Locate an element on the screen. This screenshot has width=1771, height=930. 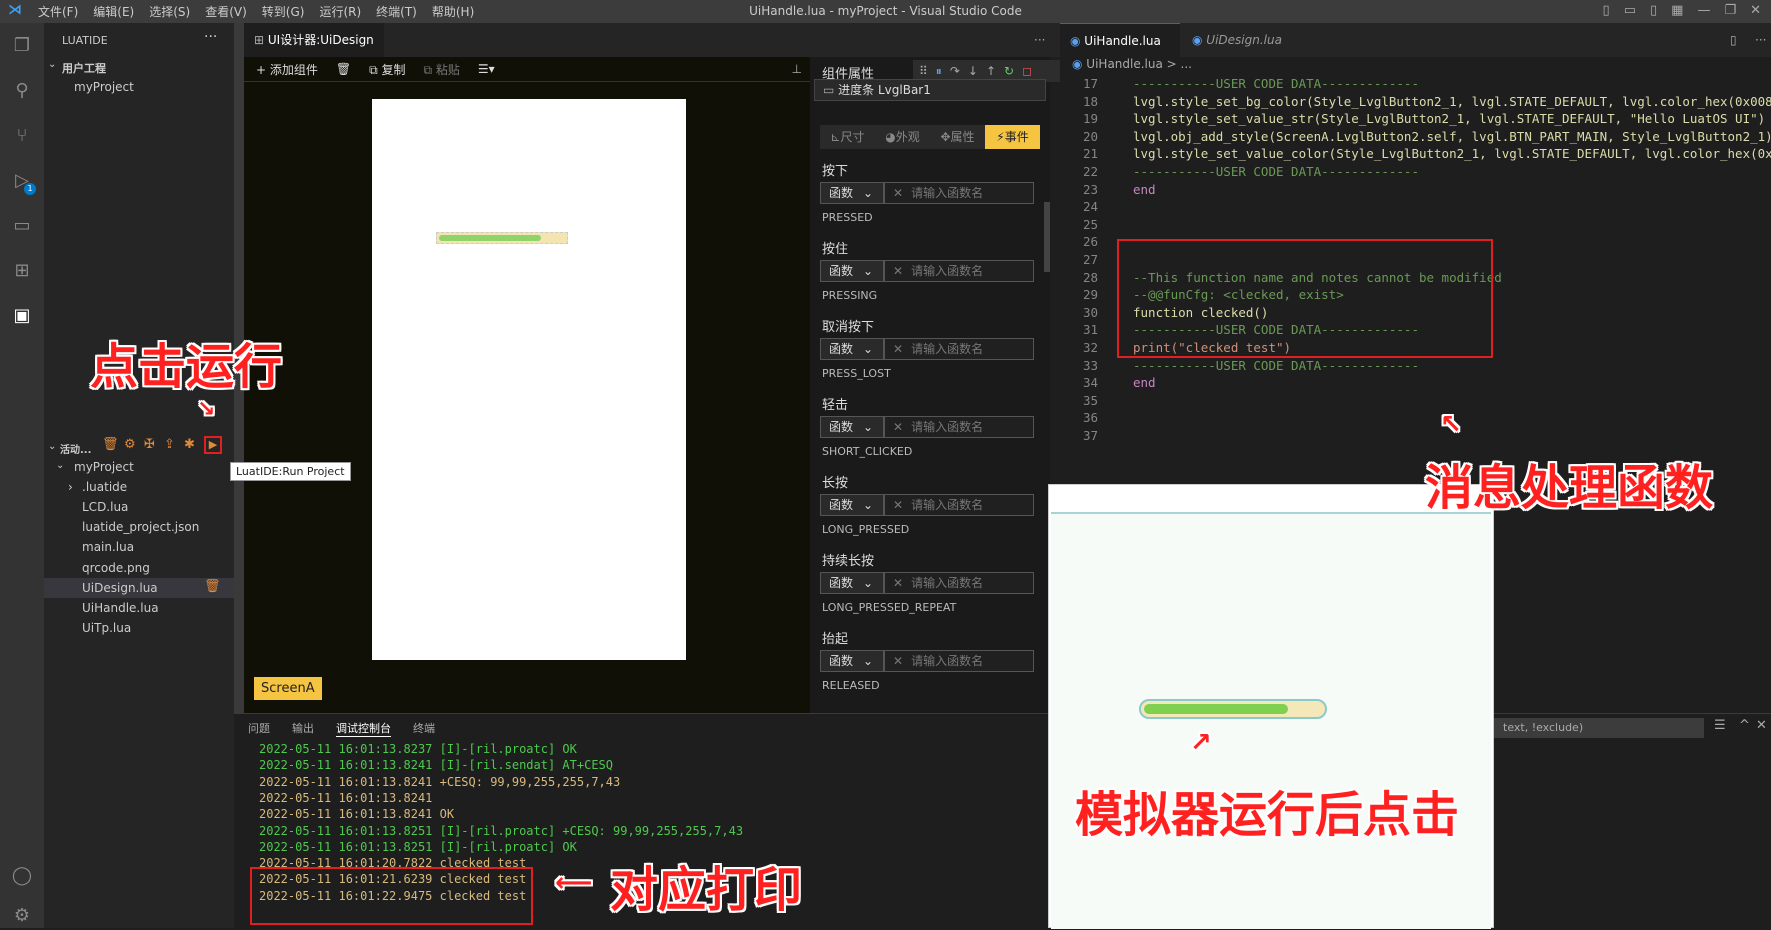
menu-edit: 编辑(E) is located at coordinates (113, 11).